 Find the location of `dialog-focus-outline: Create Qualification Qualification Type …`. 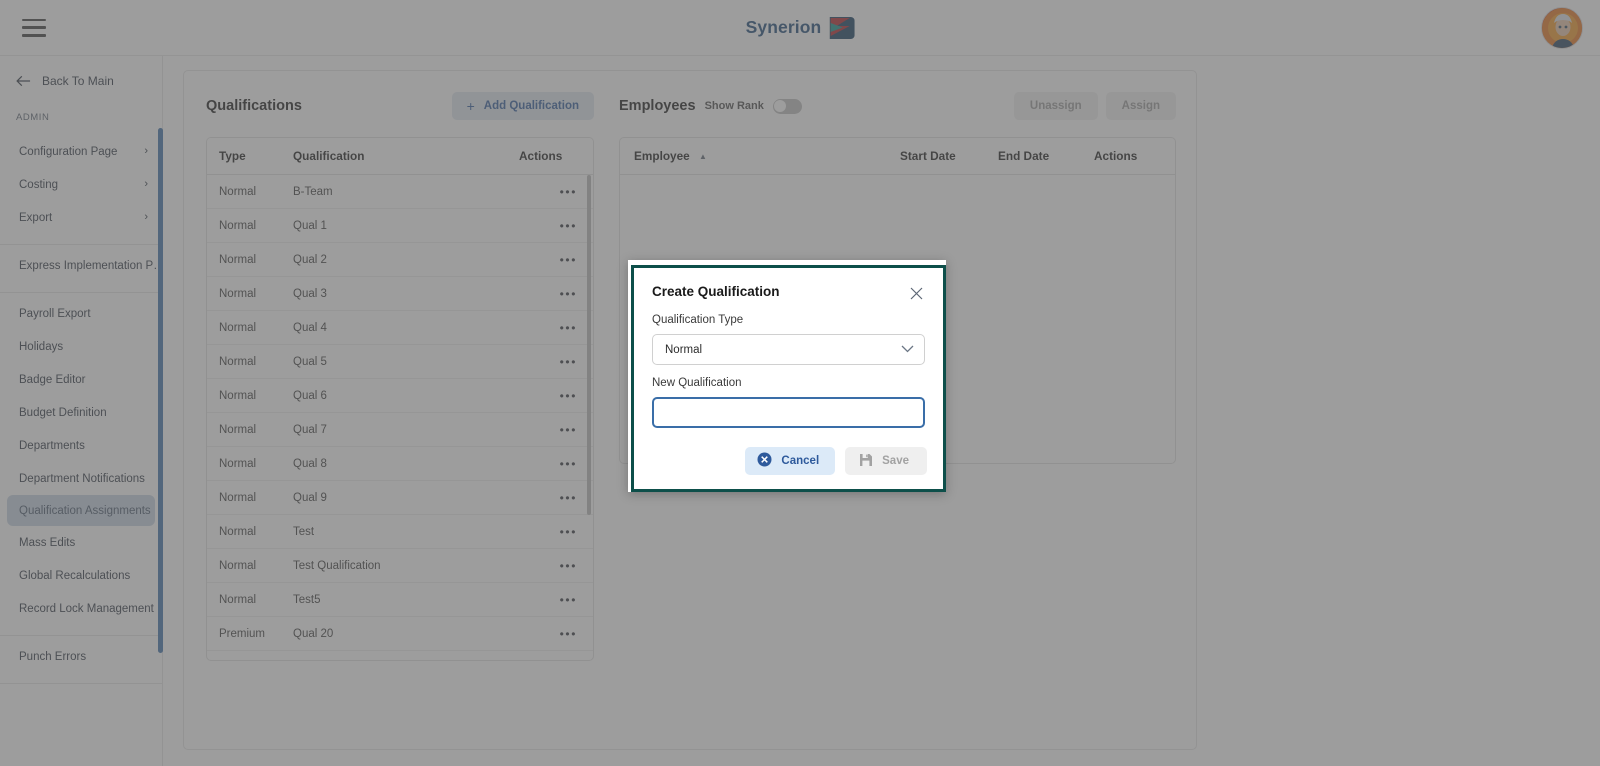

dialog-focus-outline: Create Qualification Qualification Type … is located at coordinates (788, 378).